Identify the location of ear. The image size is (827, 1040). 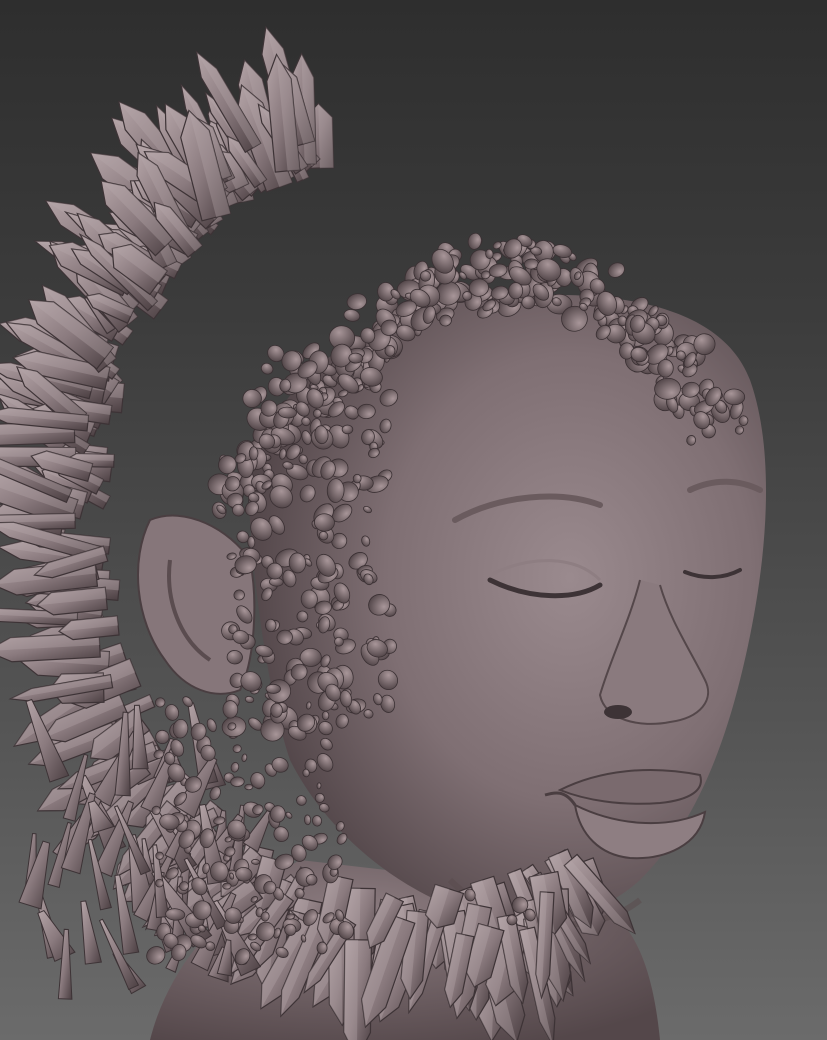
(196, 604).